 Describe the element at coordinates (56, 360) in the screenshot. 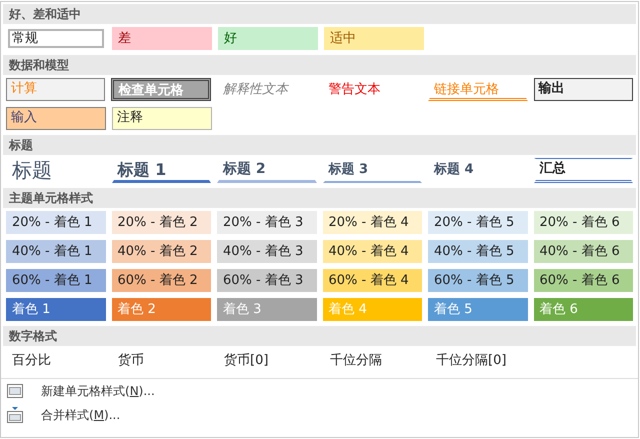

I see `cell-style-option: 百分比` at that location.